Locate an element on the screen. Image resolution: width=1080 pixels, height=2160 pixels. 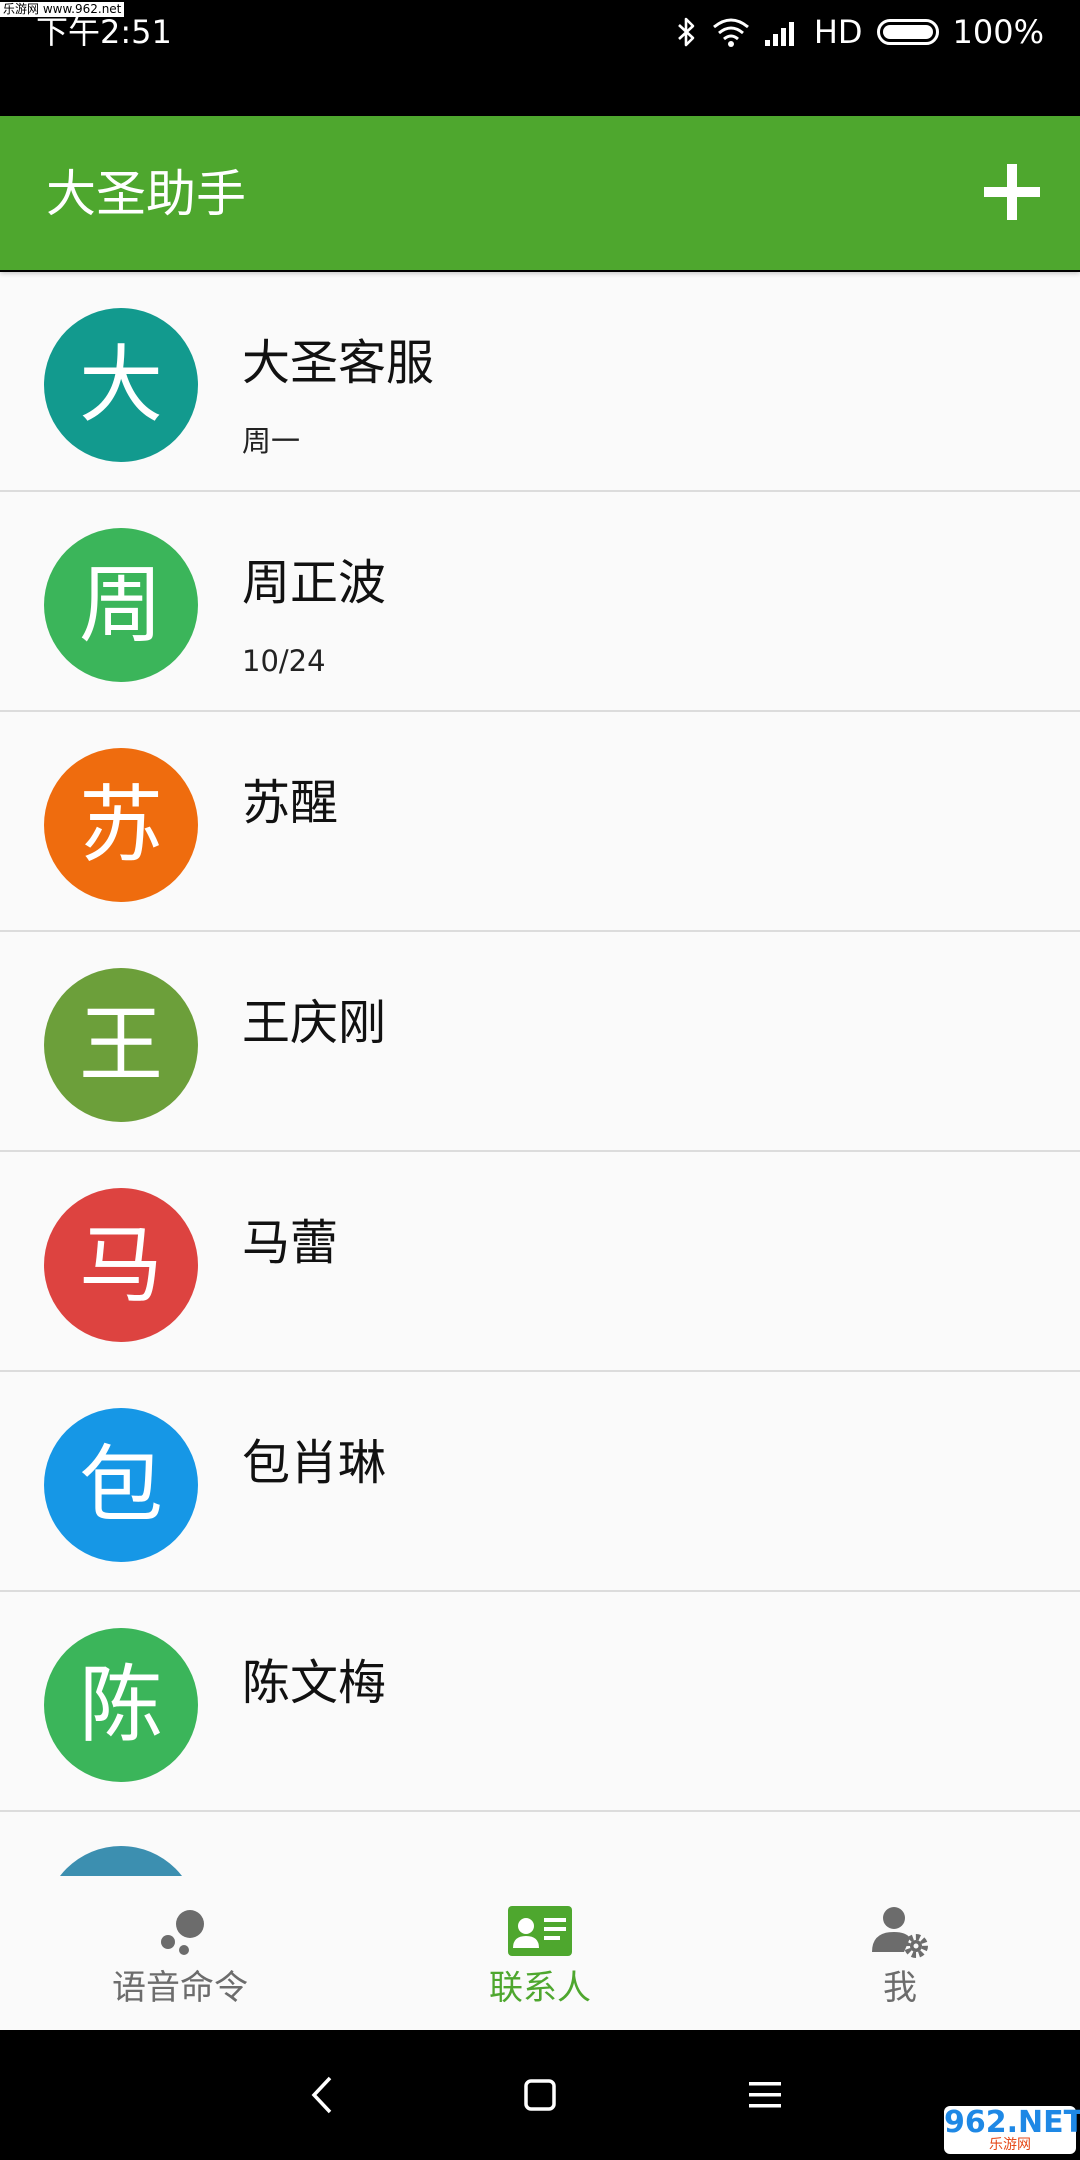
contact-name: 马蕾 is located at coordinates (290, 1243).